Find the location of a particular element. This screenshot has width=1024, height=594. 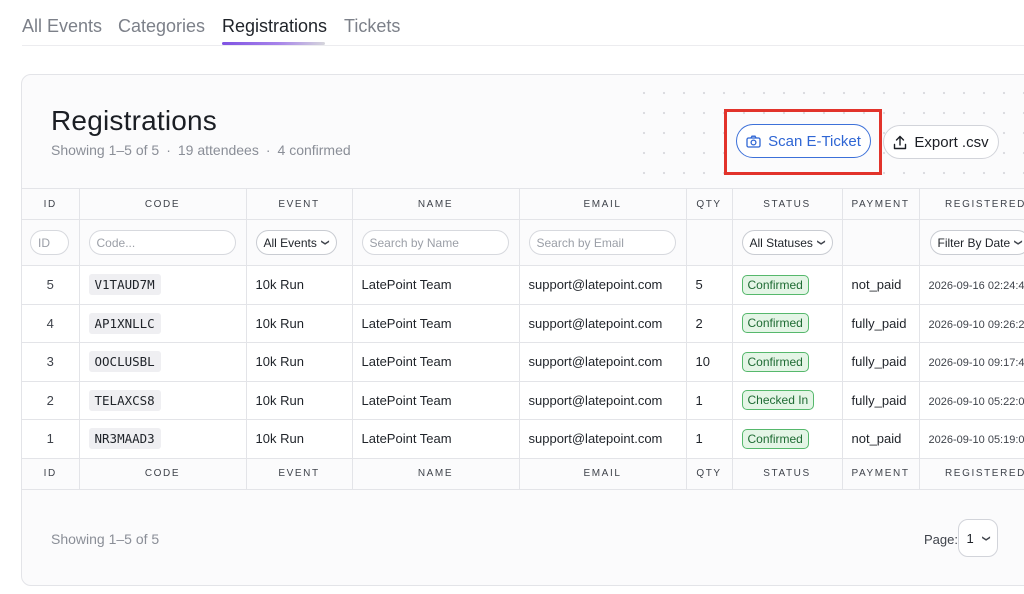

registration-code: NR3MAAD3 is located at coordinates (124, 439).